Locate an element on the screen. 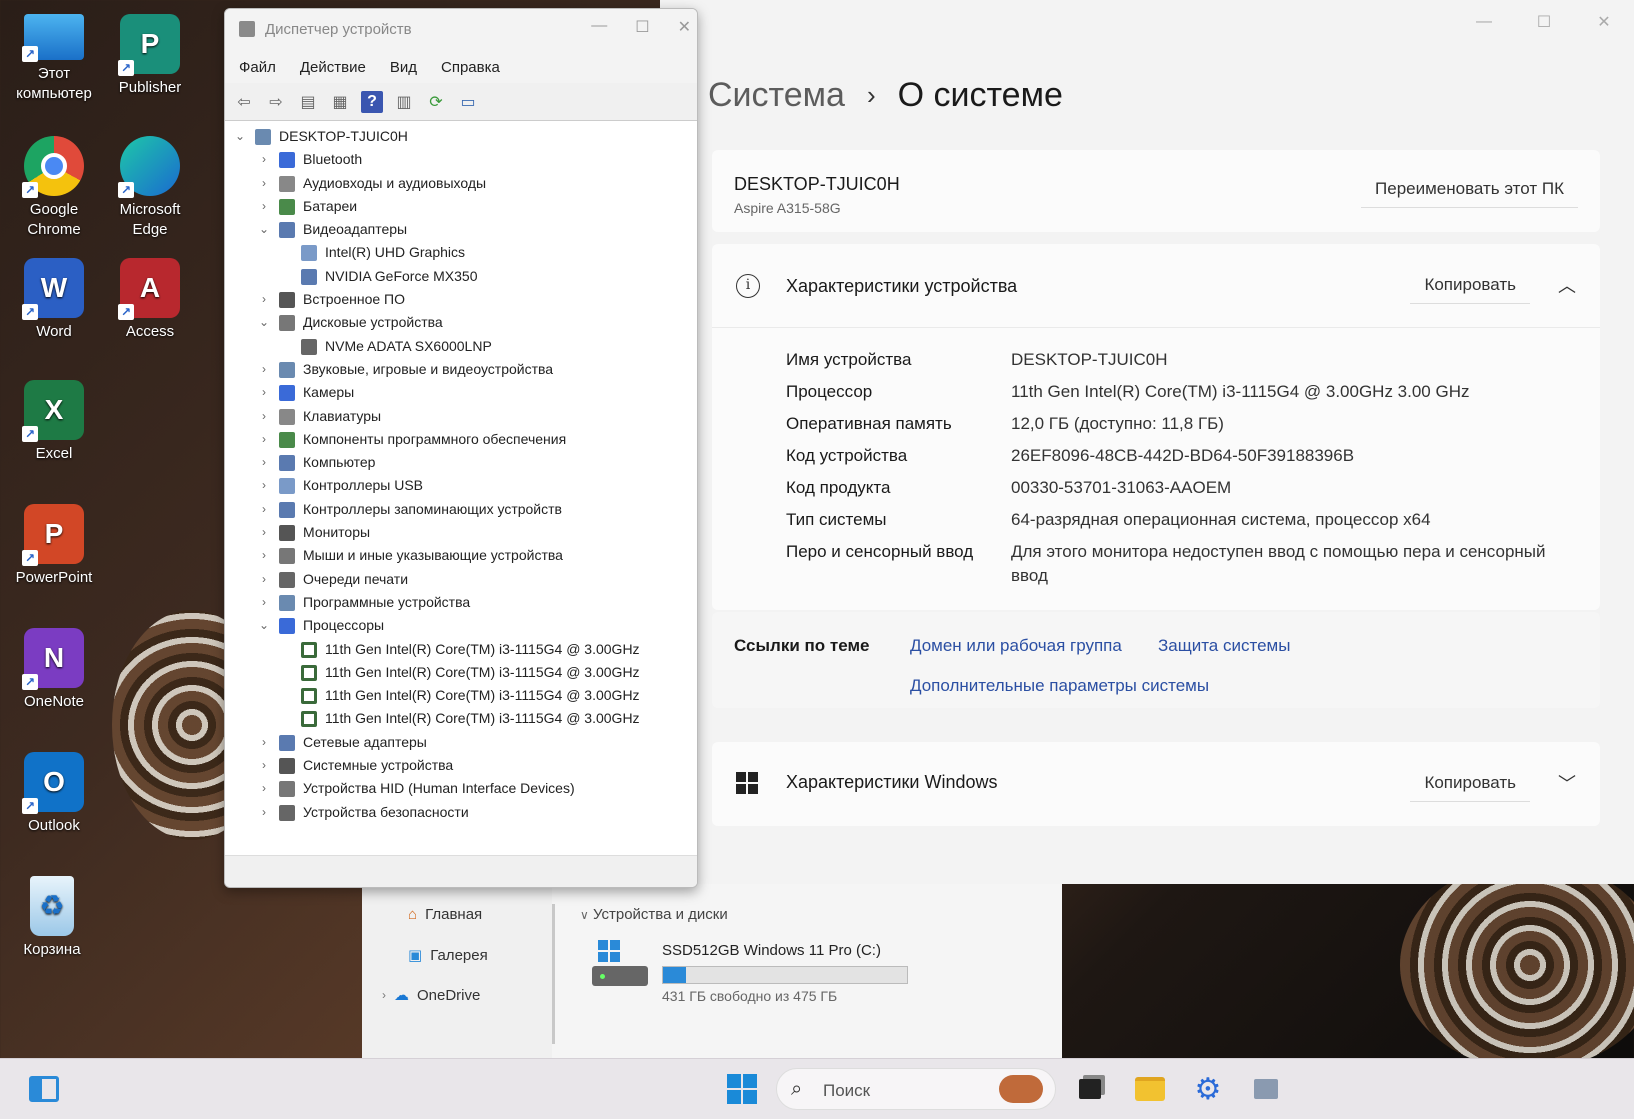 The width and height of the screenshot is (1634, 1119). link-system-protection: Защита системы is located at coordinates (1224, 646).